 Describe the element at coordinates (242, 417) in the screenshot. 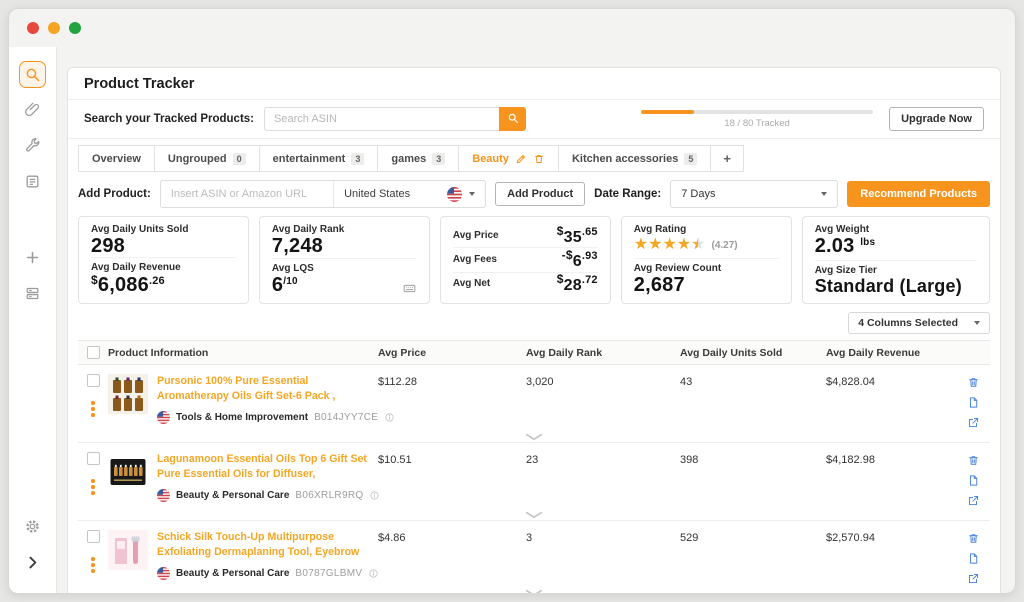

I see `product-category: Tools & Home Improvement` at that location.